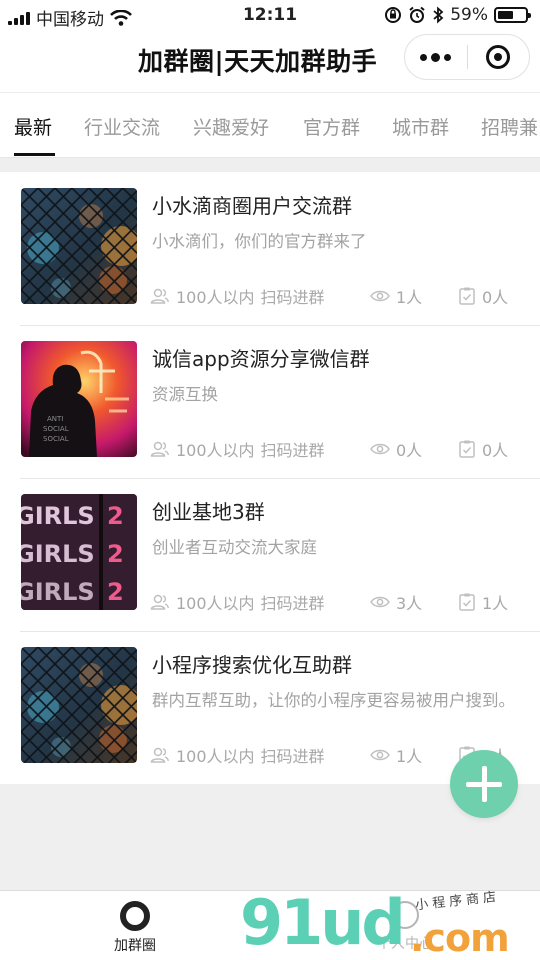 This screenshot has height=960, width=540. I want to click on group-meta: 100人以内 扫码进群 3人 1人, so click(340, 601).